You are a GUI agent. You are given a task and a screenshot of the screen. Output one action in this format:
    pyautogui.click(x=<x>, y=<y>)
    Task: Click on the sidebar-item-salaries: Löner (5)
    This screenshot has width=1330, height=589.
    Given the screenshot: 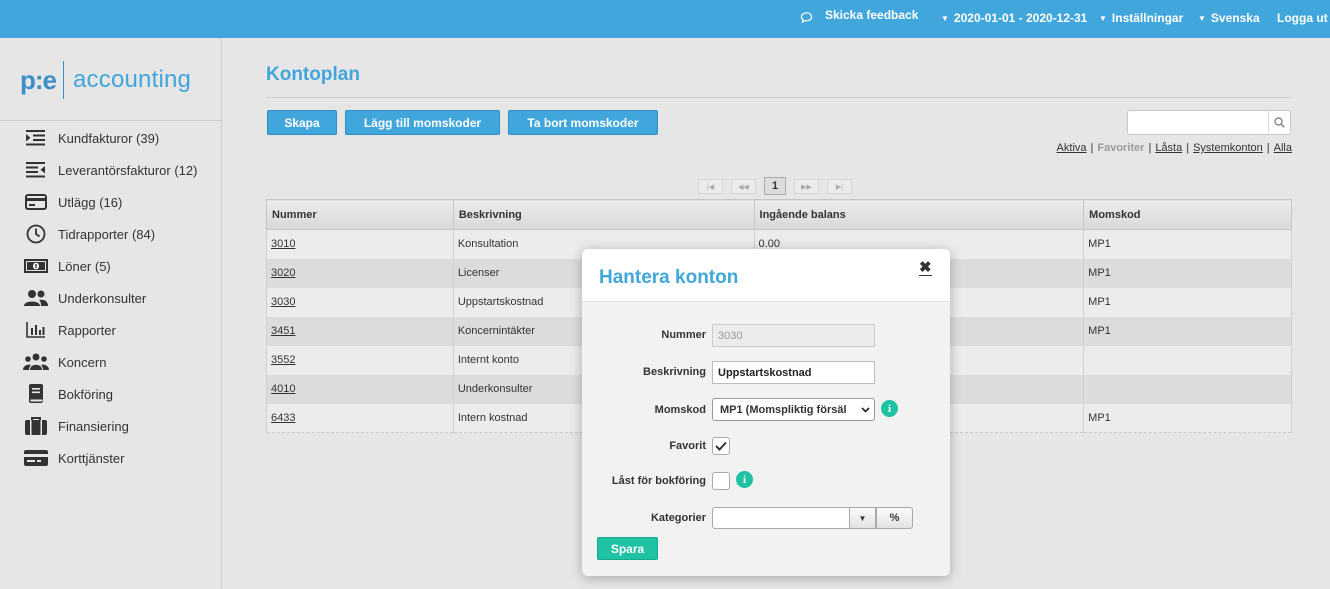 What is the action you would take?
    pyautogui.click(x=110, y=266)
    